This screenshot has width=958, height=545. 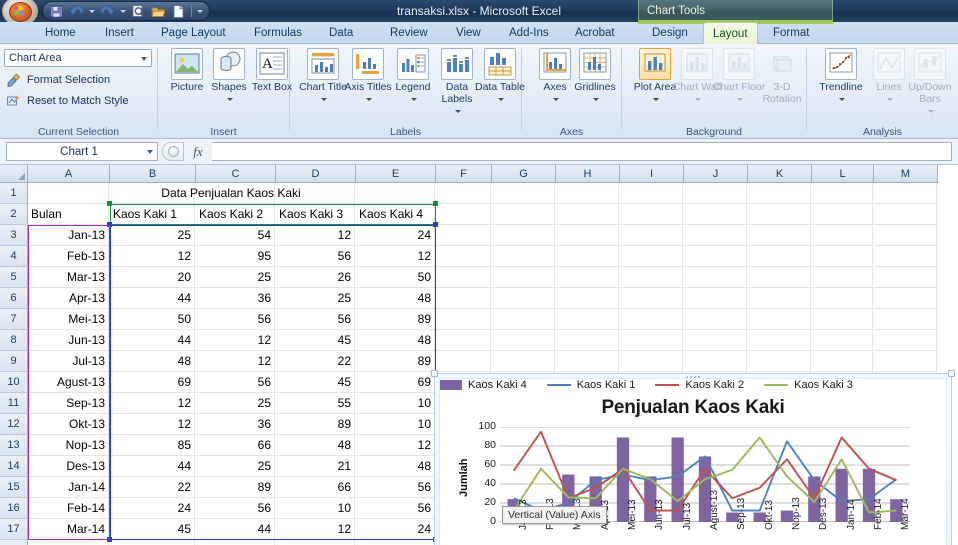 What do you see at coordinates (395, 214) in the screenshot?
I see `cell-header-series-4: Kaos Kaki 4` at bounding box center [395, 214].